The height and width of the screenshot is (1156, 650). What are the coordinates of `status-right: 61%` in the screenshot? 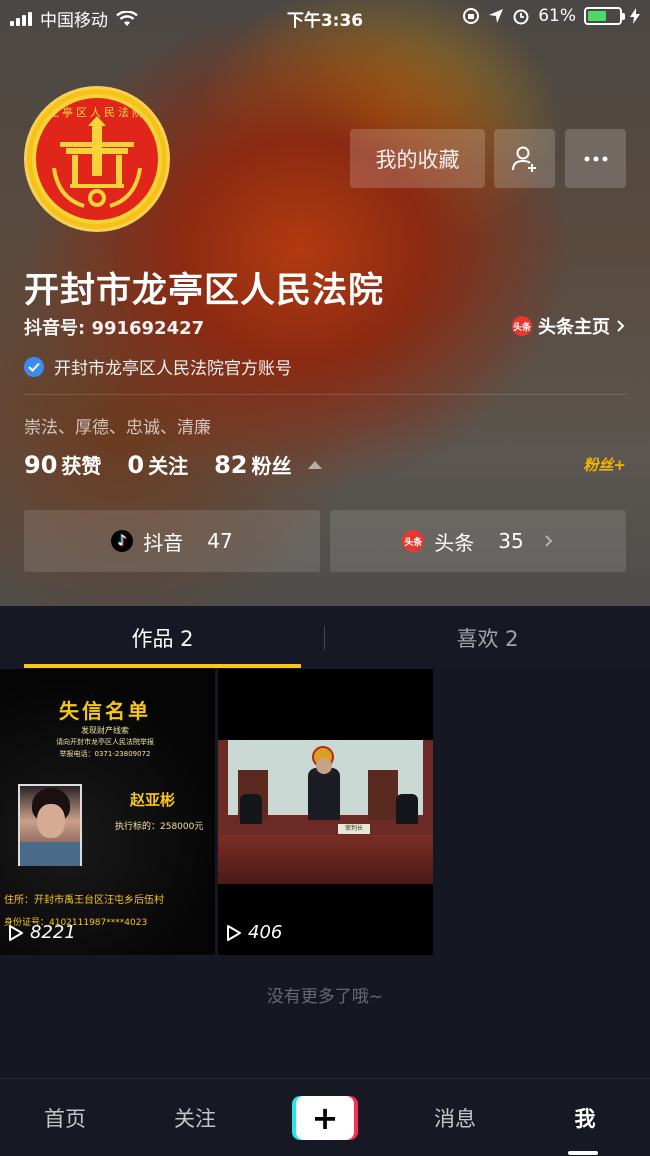 It's located at (551, 16).